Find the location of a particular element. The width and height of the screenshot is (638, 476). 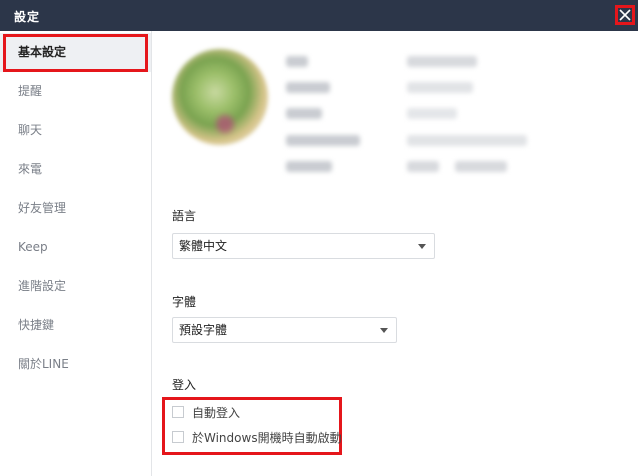

language-select: 繁體中文 is located at coordinates (303, 246).